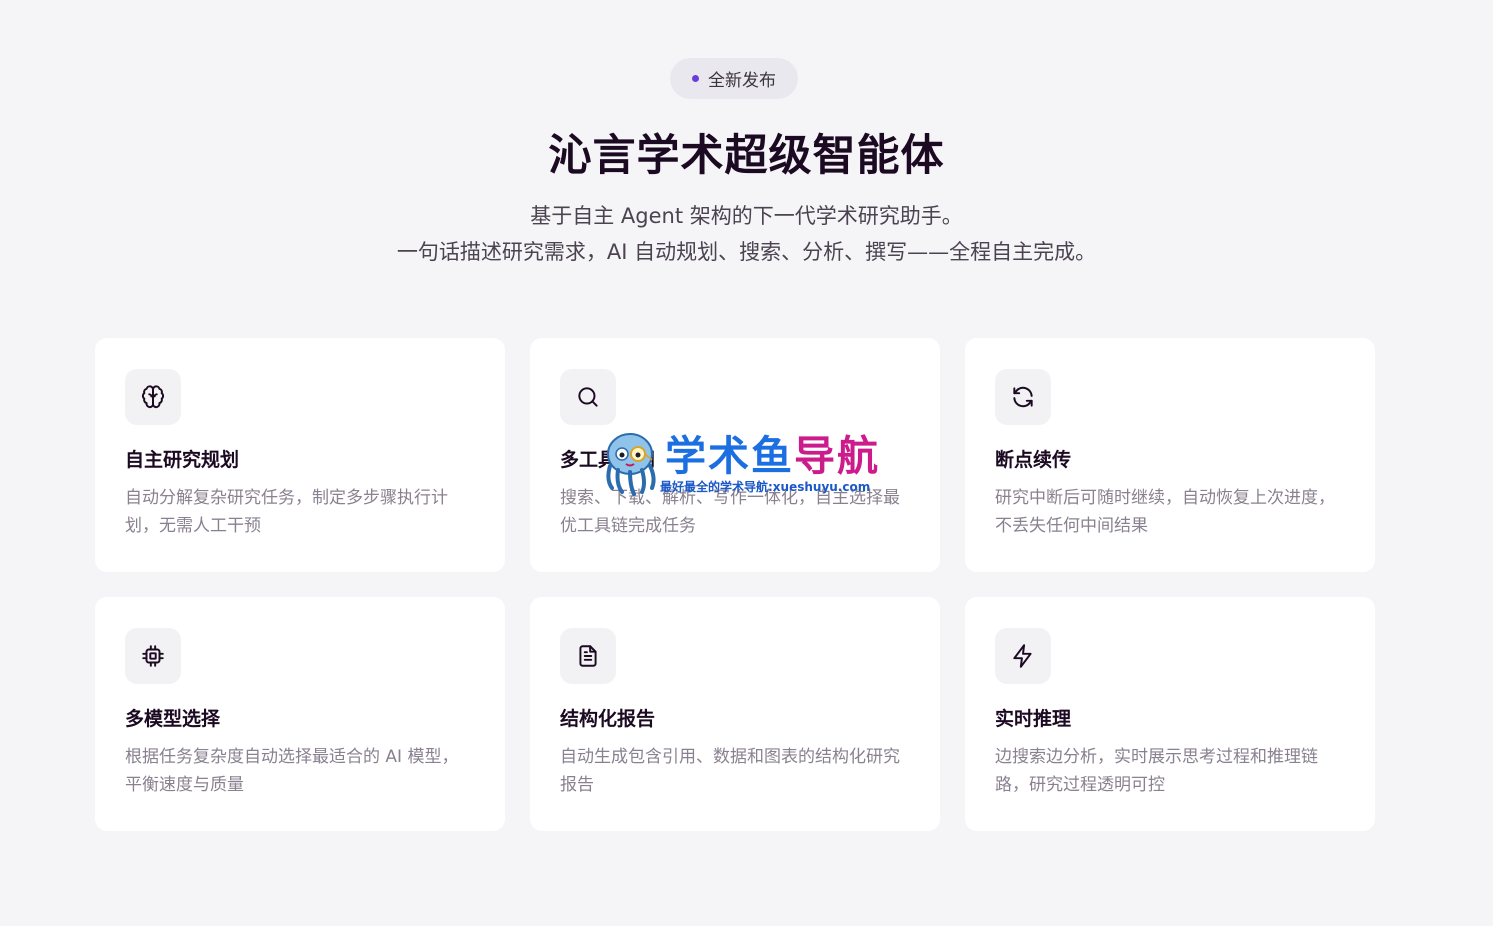 The height and width of the screenshot is (926, 1493). What do you see at coordinates (286, 512) in the screenshot?
I see `feature-description: 自动分解复杂研究任务，制定多步骤执行计划，无需人工干预` at bounding box center [286, 512].